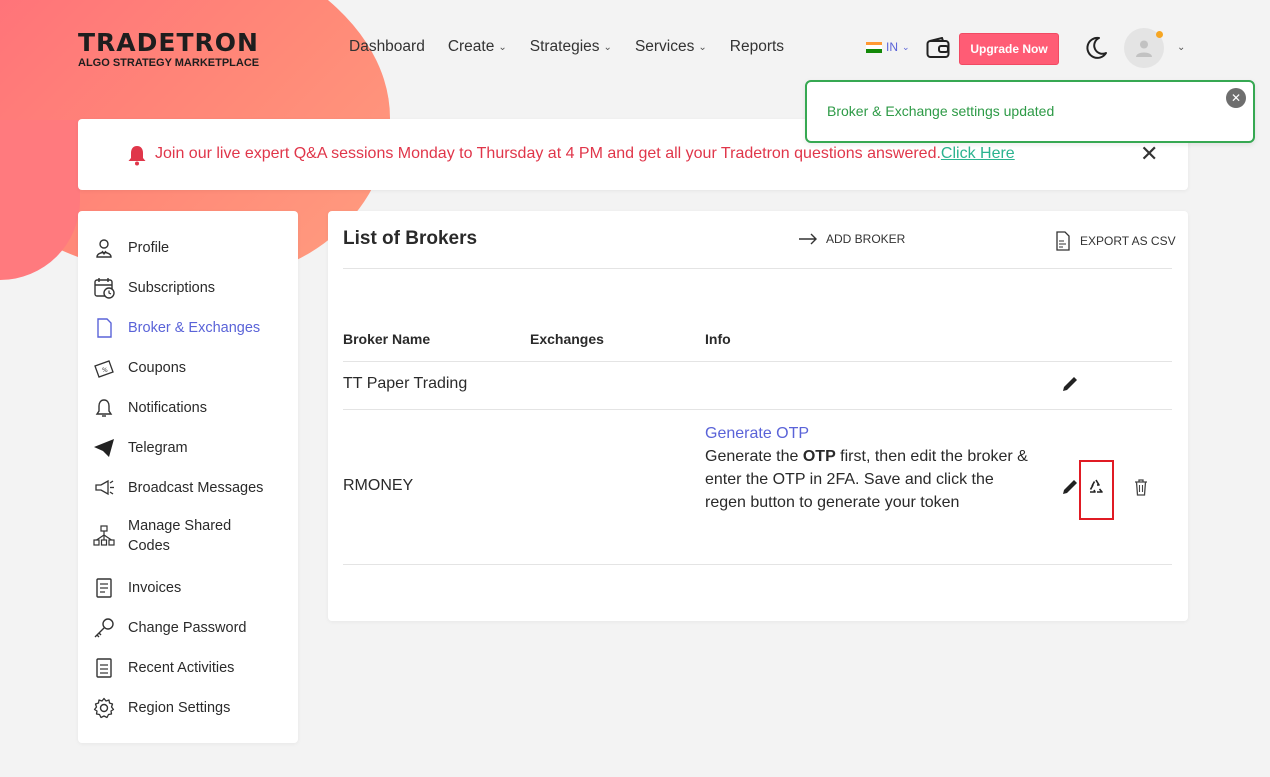  I want to click on sidebar-item-broadcast-messages: Broadcast Messages, so click(177, 488).